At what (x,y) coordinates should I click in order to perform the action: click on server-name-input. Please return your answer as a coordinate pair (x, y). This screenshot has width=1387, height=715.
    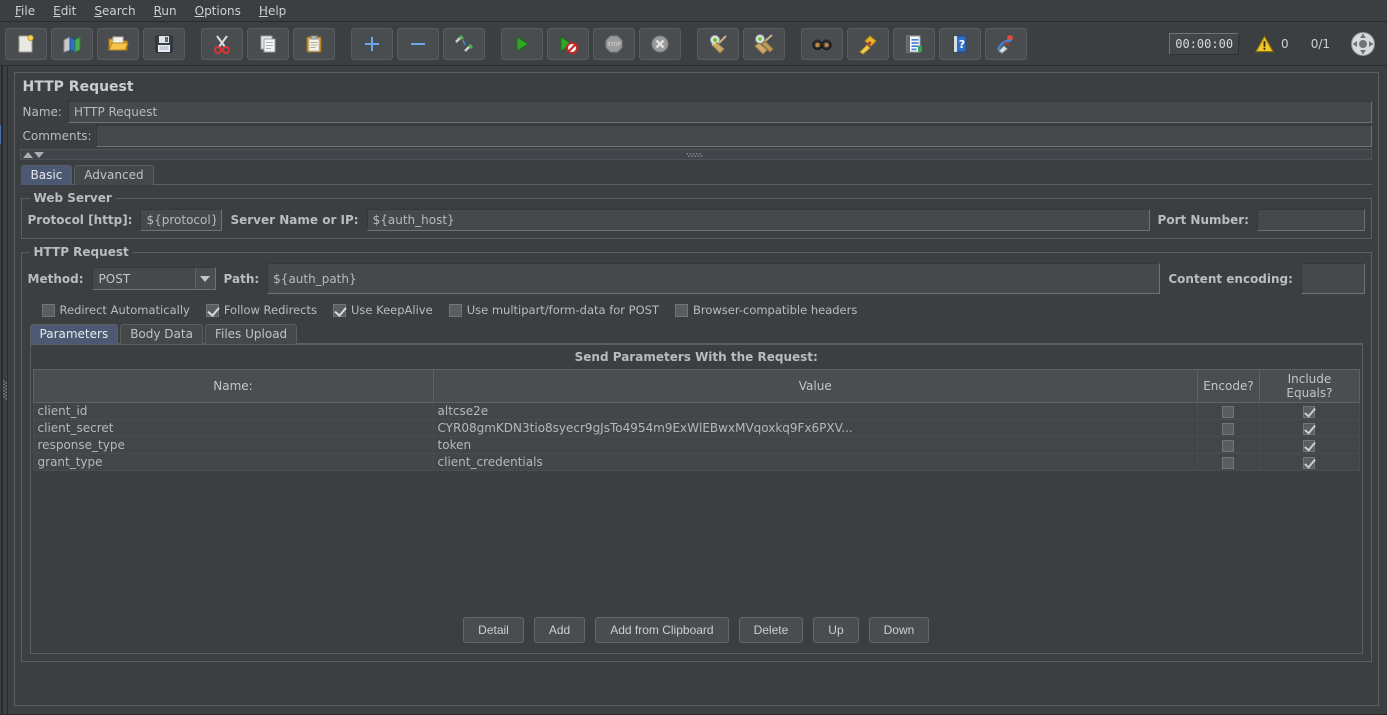
    Looking at the image, I should click on (758, 220).